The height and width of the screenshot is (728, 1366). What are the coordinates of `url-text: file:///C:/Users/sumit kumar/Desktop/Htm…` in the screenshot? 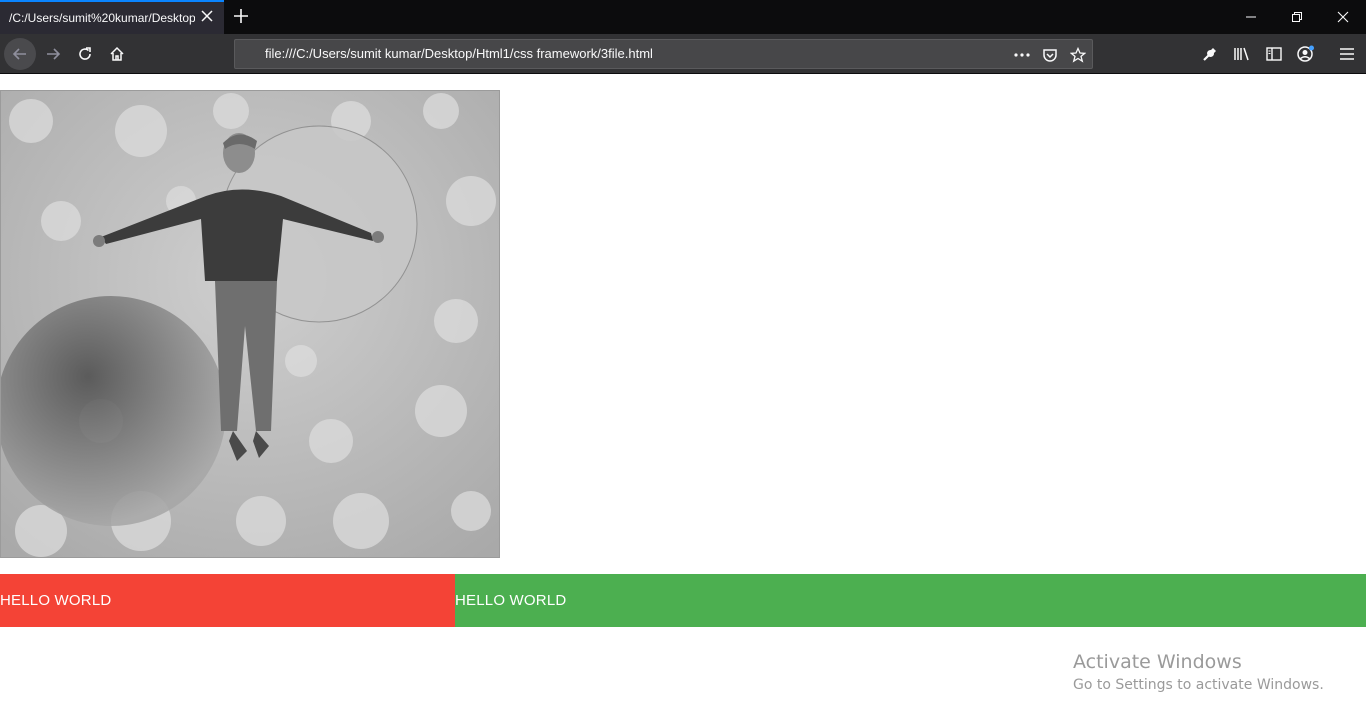 It's located at (459, 53).